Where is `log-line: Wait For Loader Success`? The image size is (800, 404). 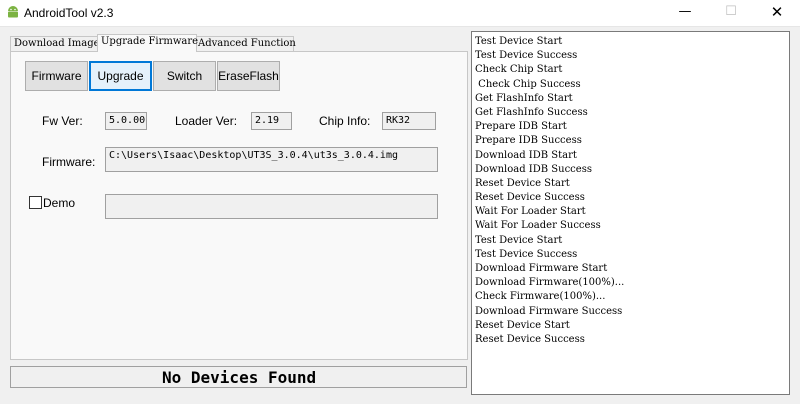 log-line: Wait For Loader Success is located at coordinates (538, 226).